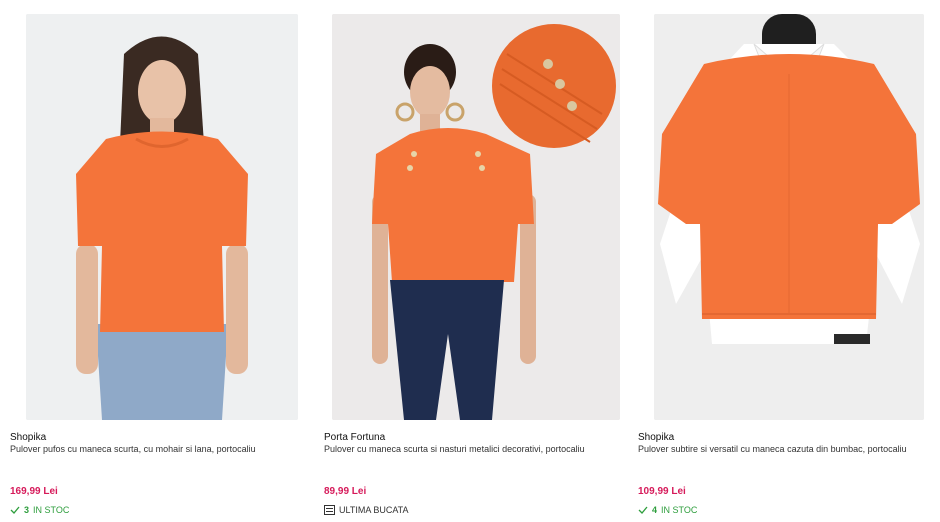  I want to click on stock-status: 3 IN STOC, so click(39, 510).